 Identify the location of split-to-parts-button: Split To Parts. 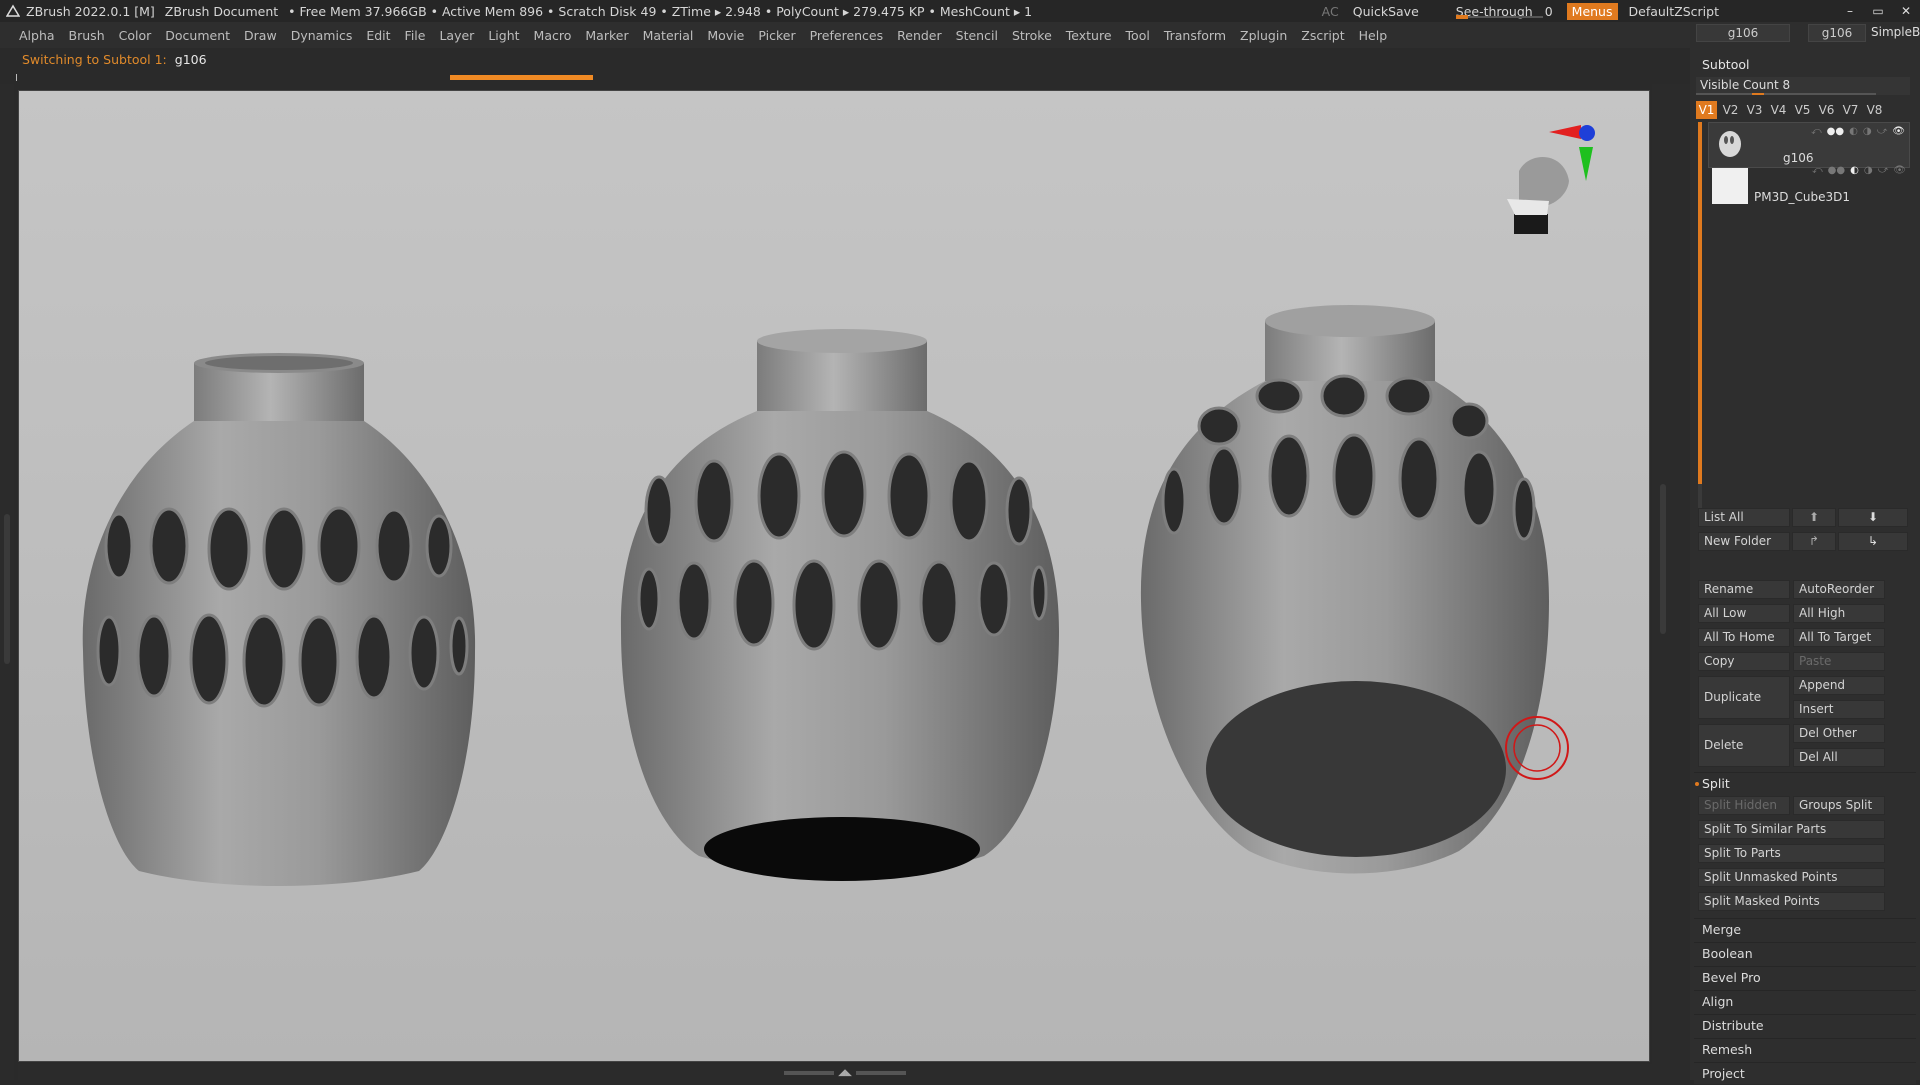
(1791, 853).